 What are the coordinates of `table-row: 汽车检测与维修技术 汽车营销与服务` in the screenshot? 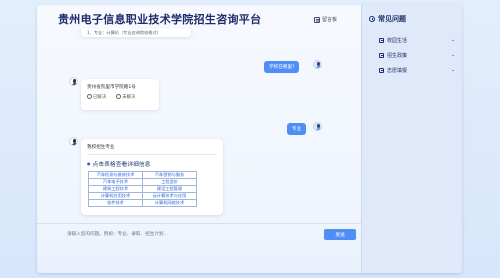 It's located at (142, 175).